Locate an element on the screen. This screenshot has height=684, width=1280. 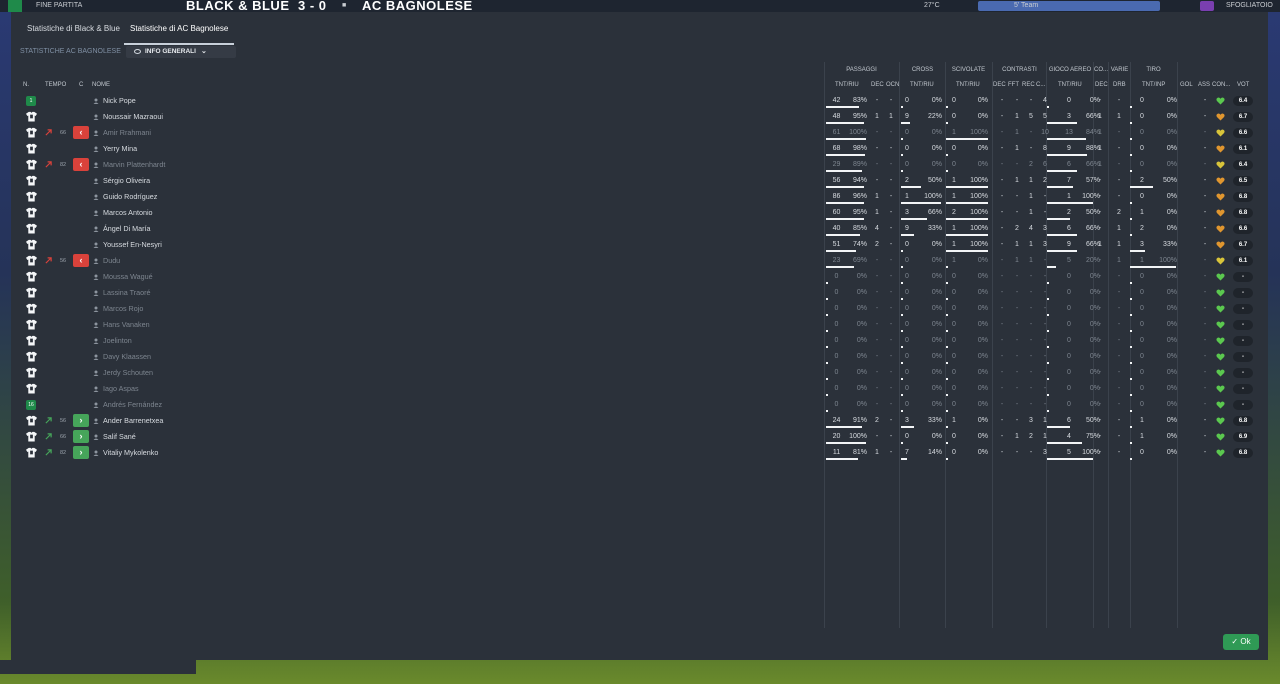
player-name-link: Sérgio Oliveira is located at coordinates (126, 181).